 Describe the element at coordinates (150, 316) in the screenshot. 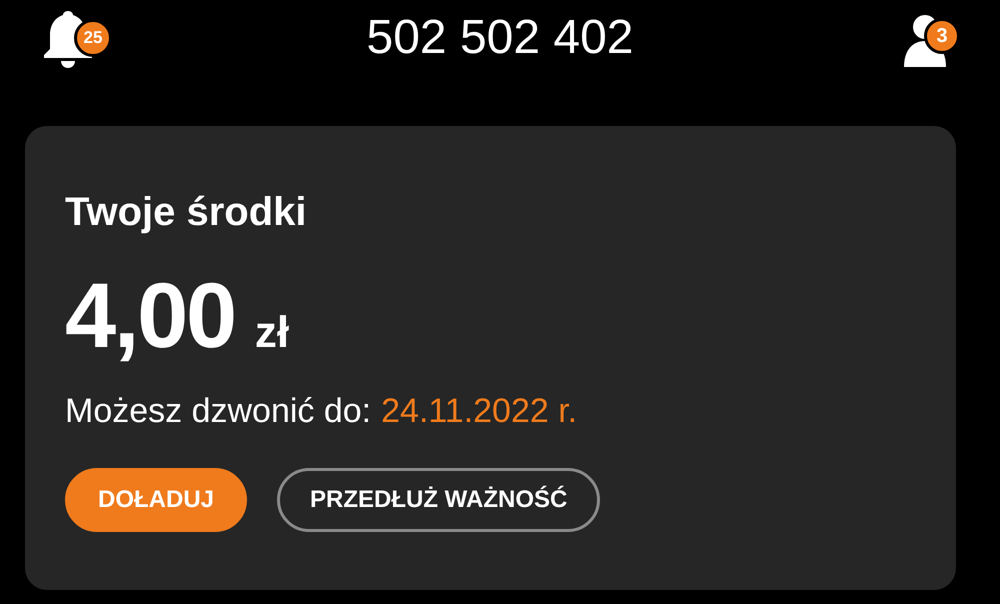

I see `balance-amount: 4,00` at that location.